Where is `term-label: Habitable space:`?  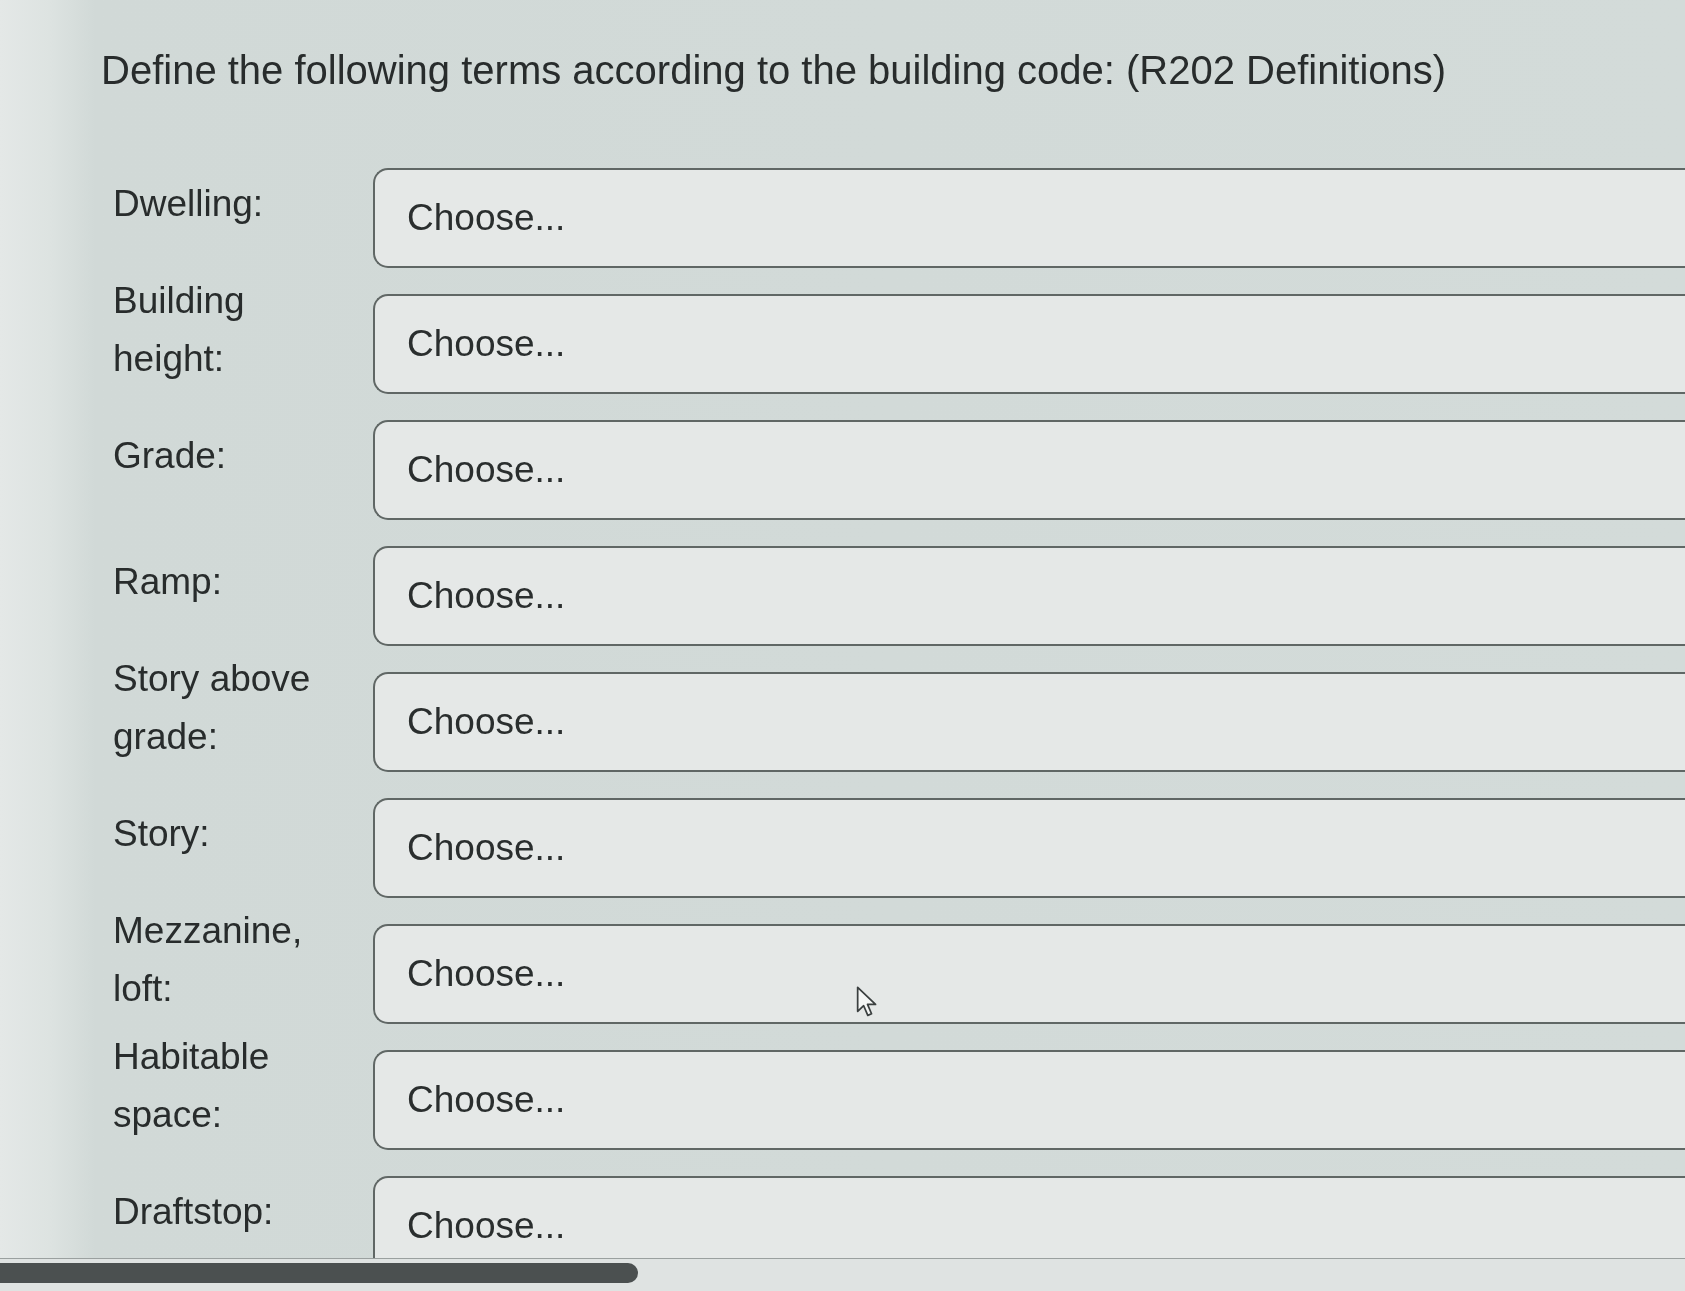
term-label: Habitable space: is located at coordinates (192, 1086).